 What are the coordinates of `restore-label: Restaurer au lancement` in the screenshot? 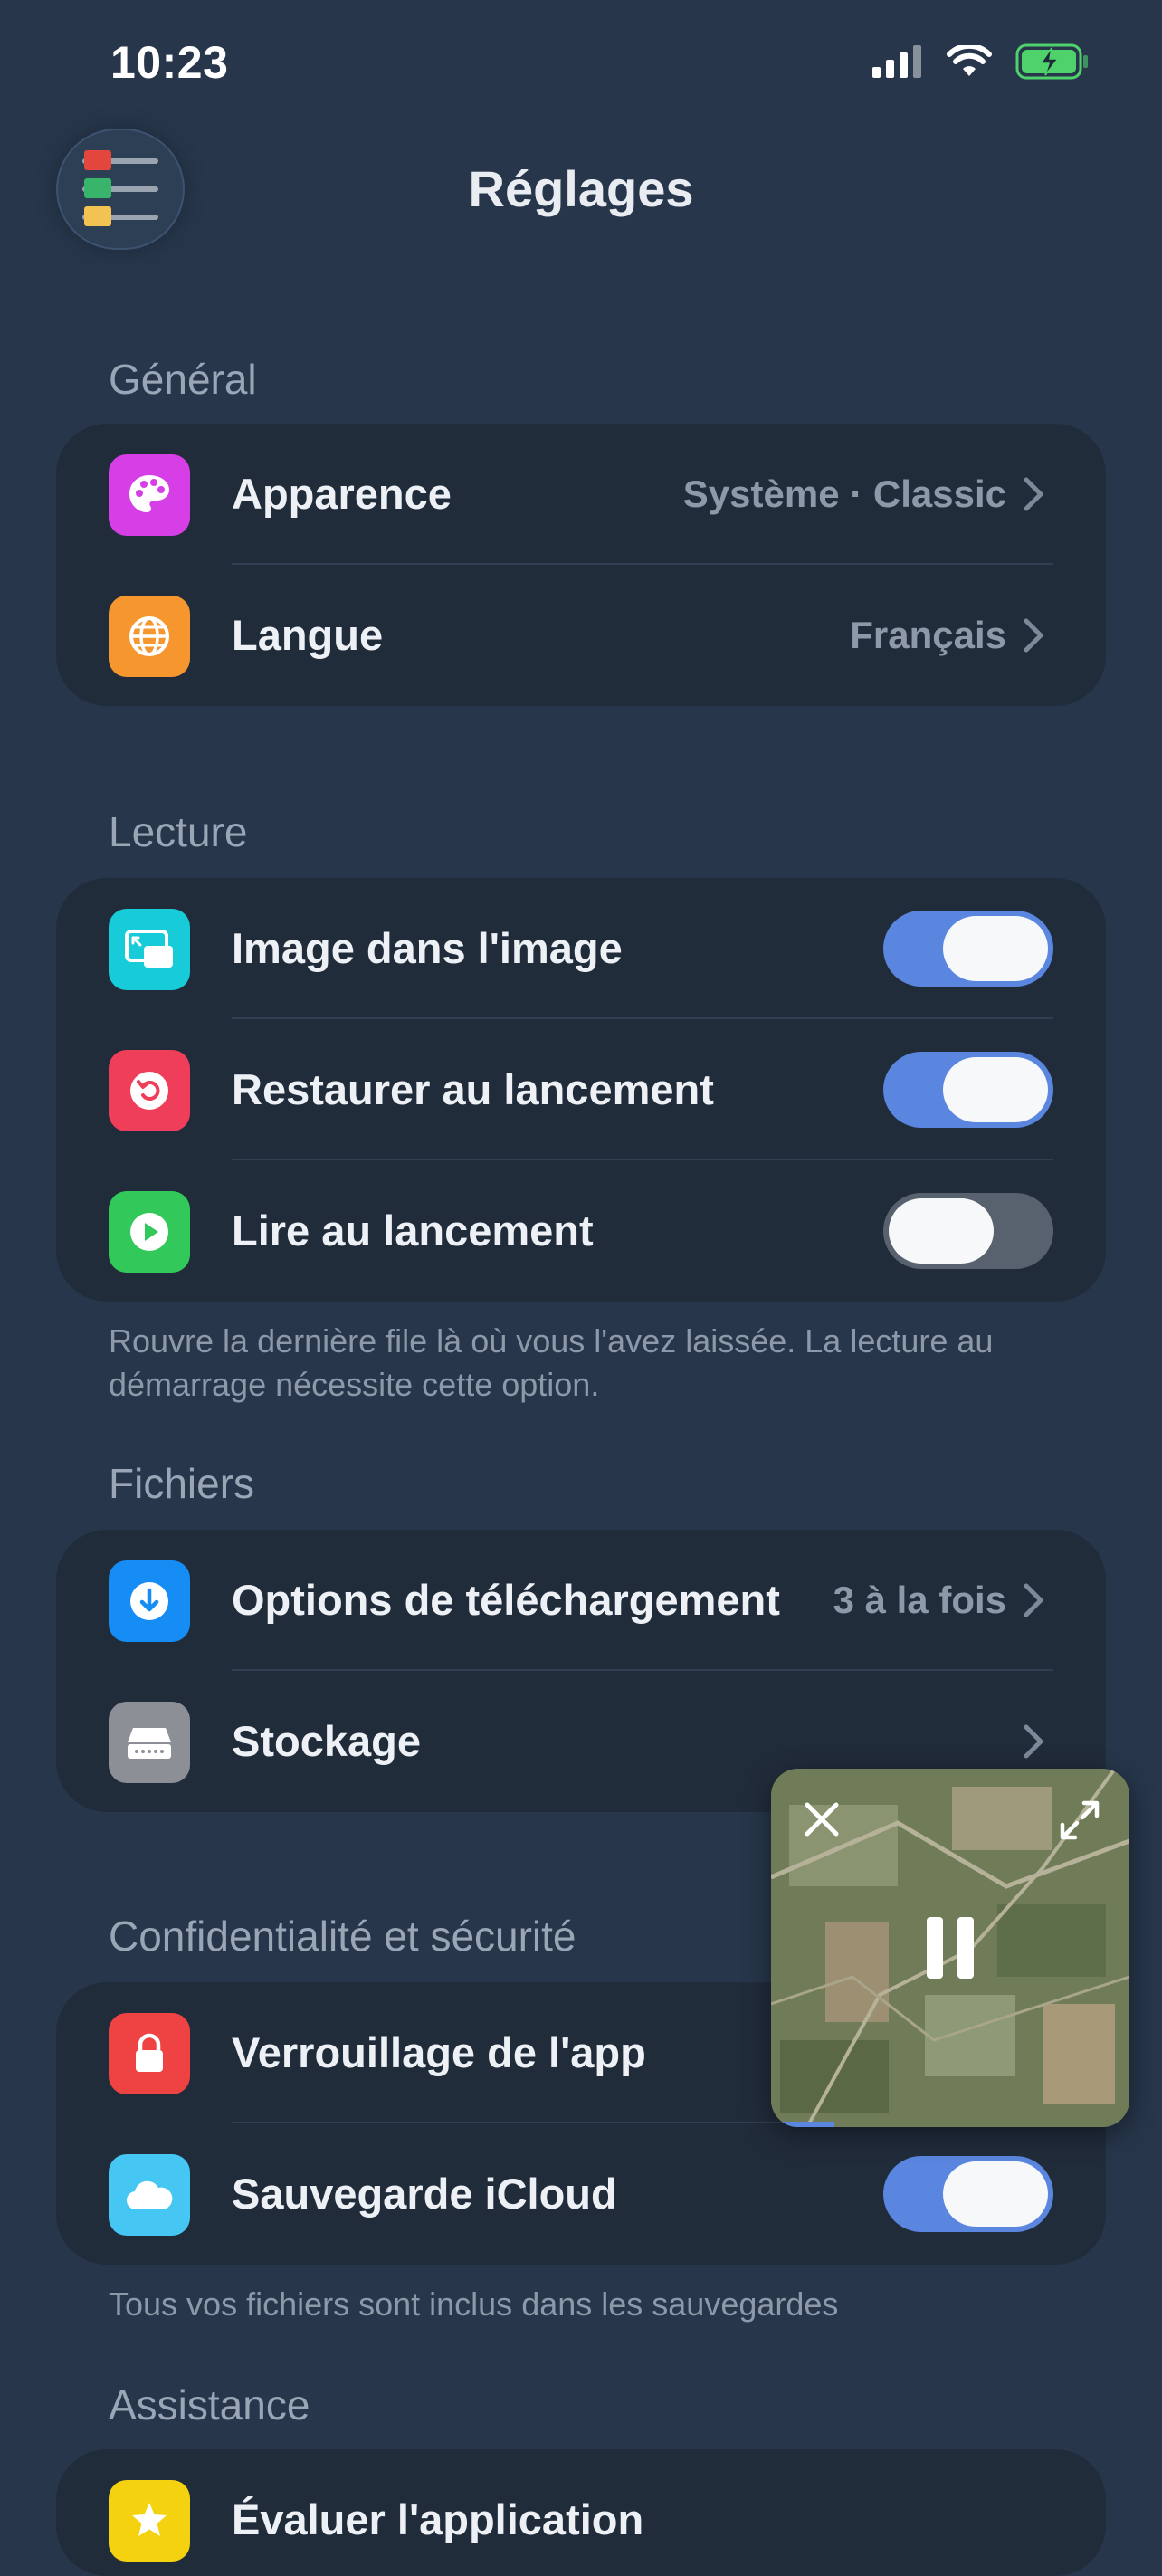 It's located at (473, 1089).